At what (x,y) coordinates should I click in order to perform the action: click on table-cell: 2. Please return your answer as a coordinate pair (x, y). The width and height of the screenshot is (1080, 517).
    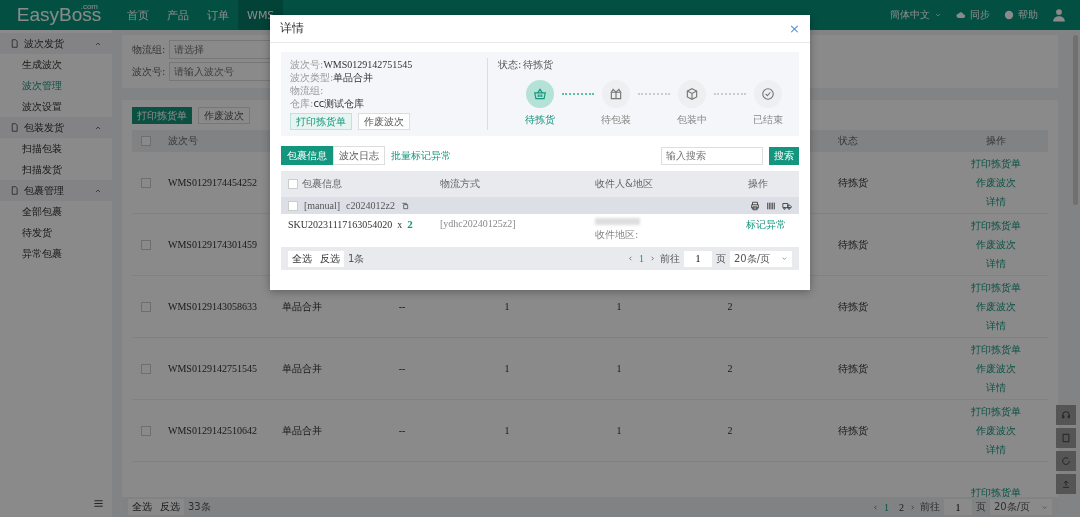
    Looking at the image, I should click on (730, 306).